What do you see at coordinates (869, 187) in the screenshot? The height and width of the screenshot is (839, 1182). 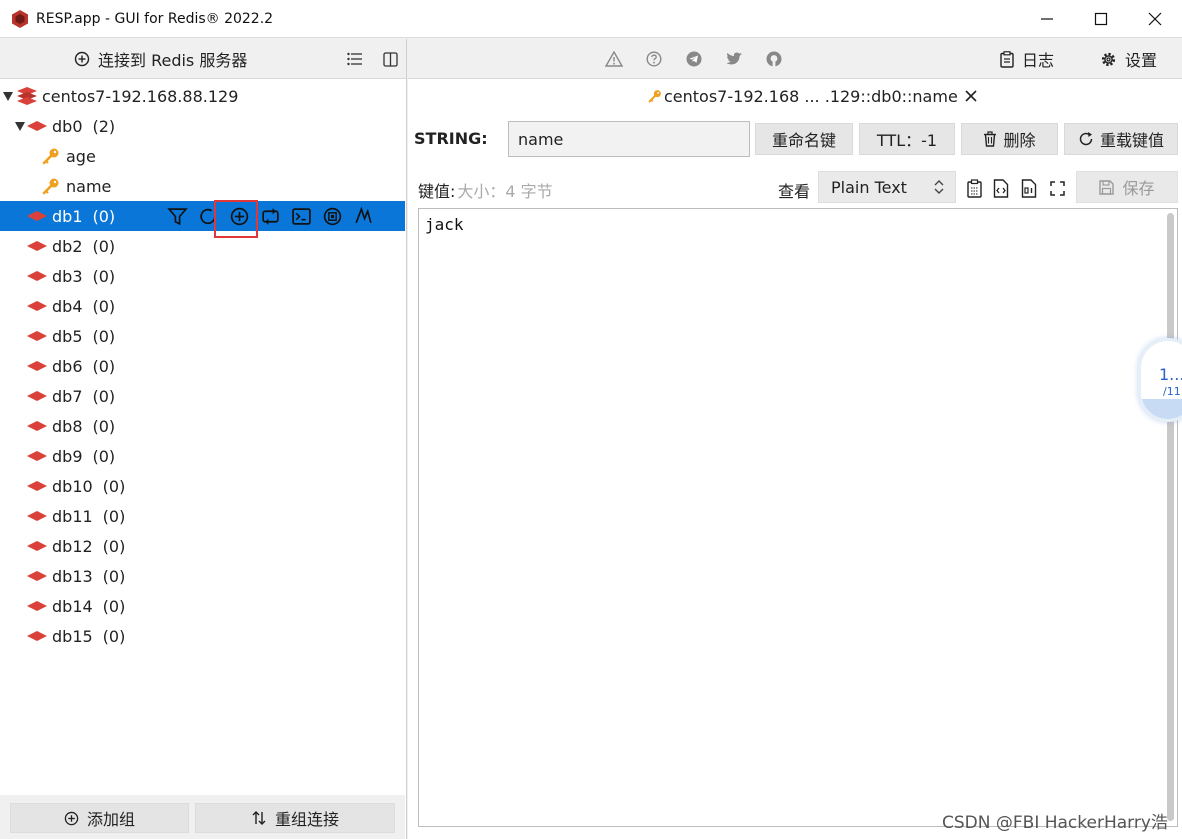 I see `view-format-value: Plain Text` at bounding box center [869, 187].